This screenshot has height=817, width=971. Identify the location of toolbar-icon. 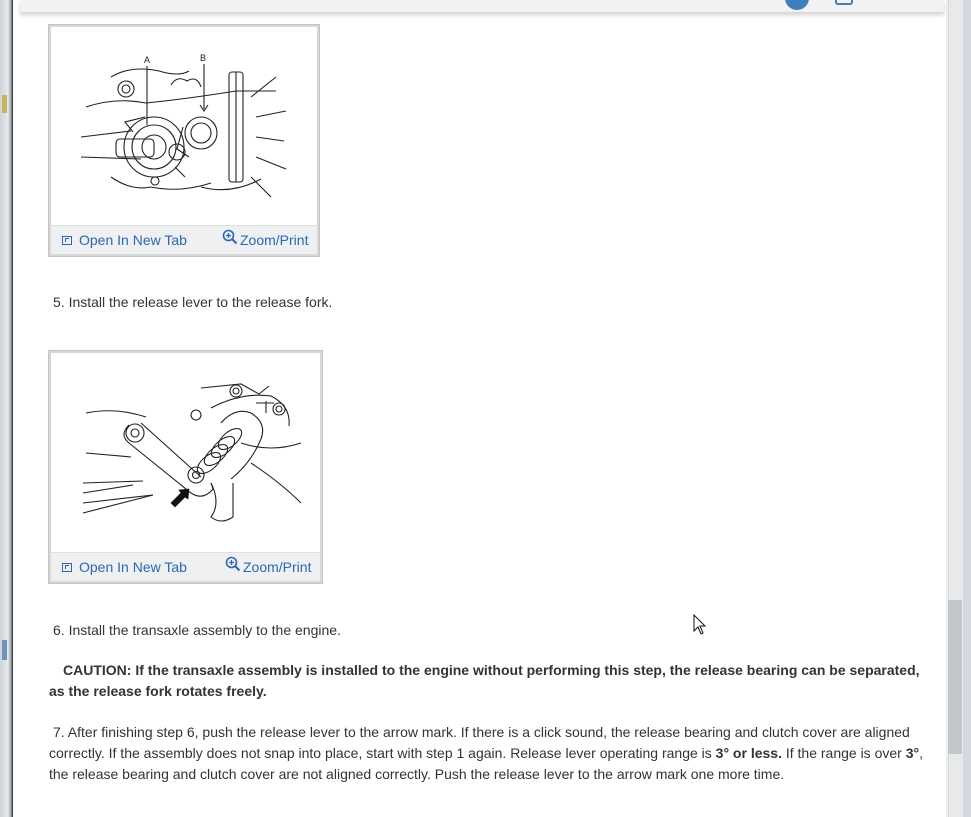
(844, 2).